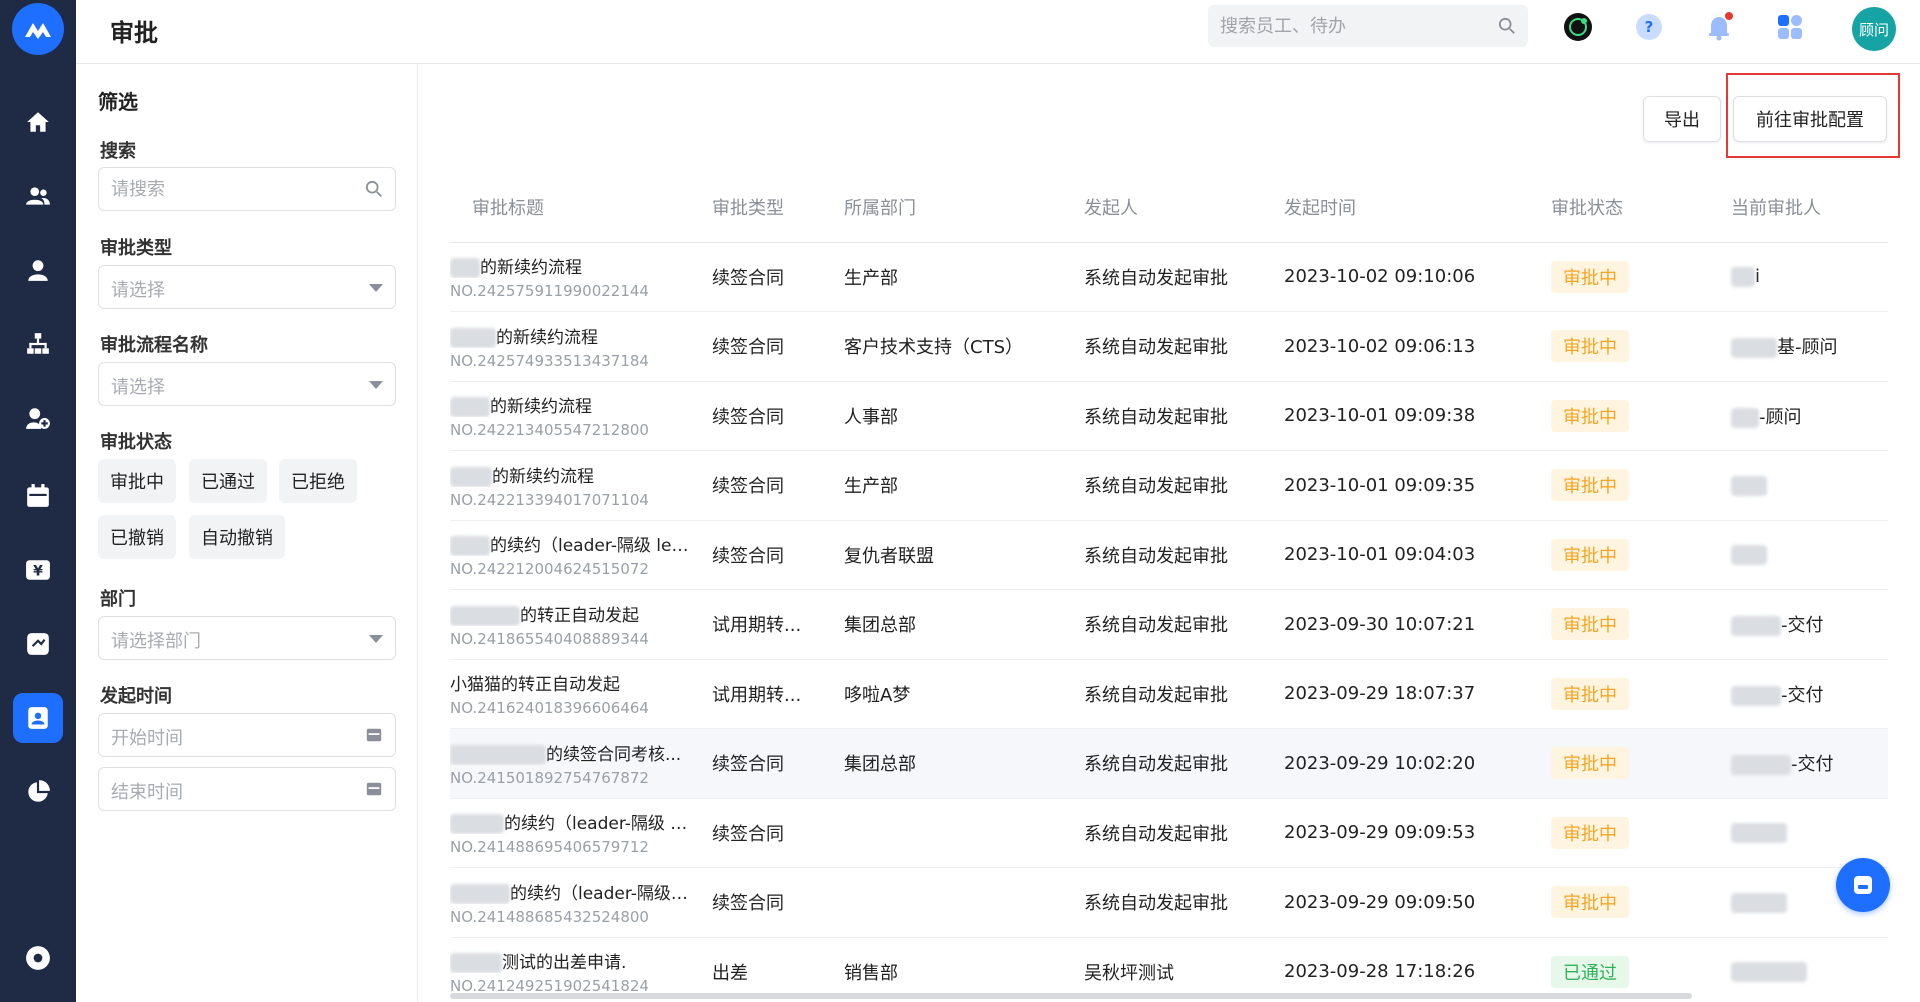  What do you see at coordinates (1619, 207) in the screenshot?
I see `col-status: 审批状态` at bounding box center [1619, 207].